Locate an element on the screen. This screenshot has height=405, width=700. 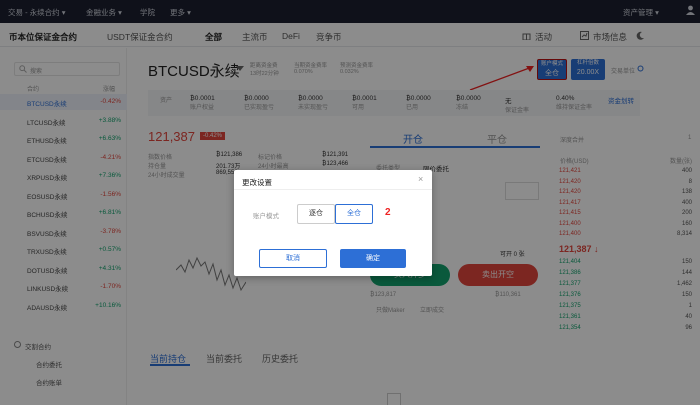
settings-modal: 更改设置 × 账户模式 逐仓 全仓 2 取消 确定 is located at coordinates (333, 223).